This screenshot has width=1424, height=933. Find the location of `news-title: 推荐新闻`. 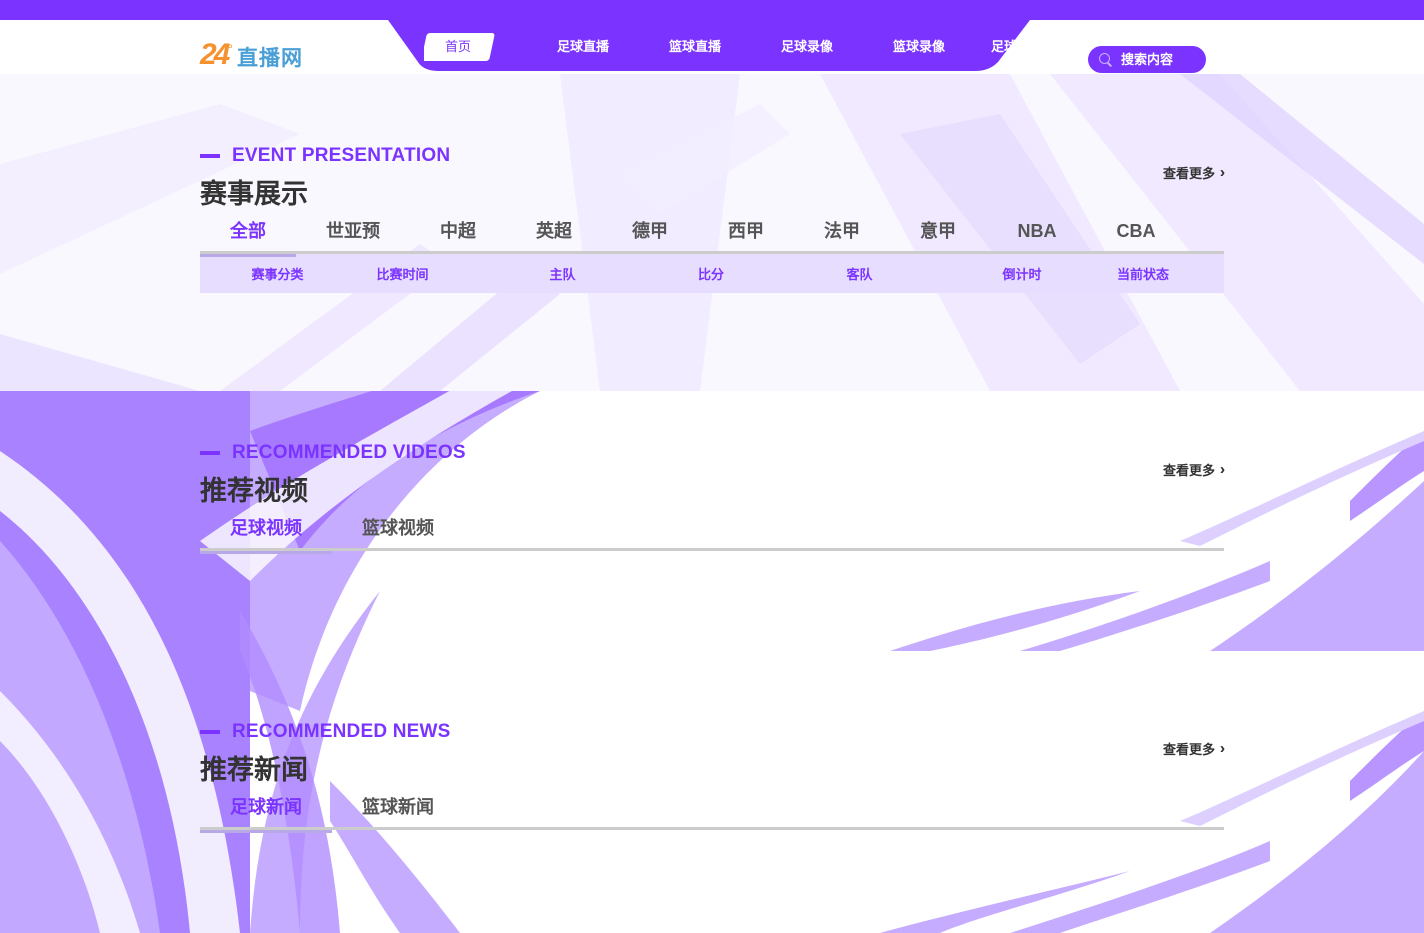

news-title: 推荐新闻 is located at coordinates (254, 770).